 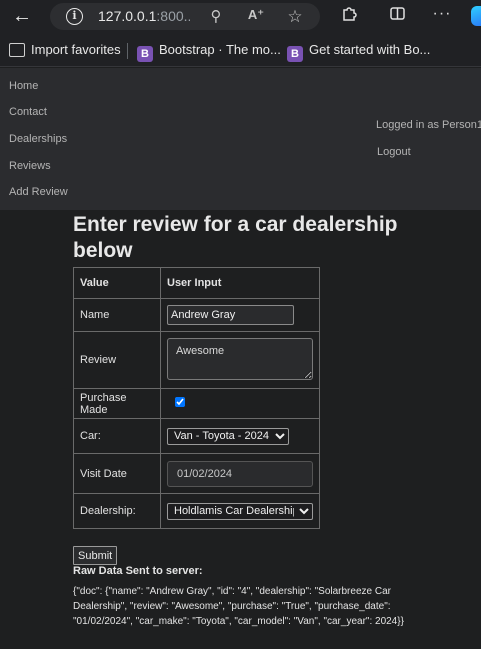 What do you see at coordinates (74, 16) in the screenshot?
I see `site-info-icon: i` at bounding box center [74, 16].